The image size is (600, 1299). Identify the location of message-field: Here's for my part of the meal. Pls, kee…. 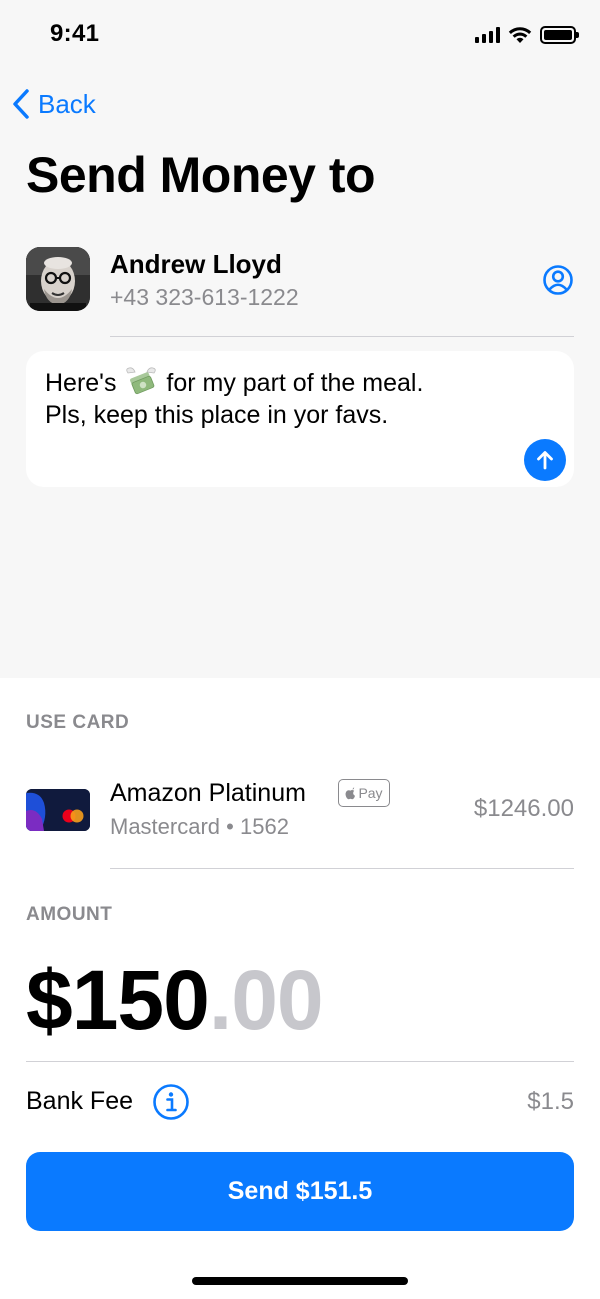
(300, 419).